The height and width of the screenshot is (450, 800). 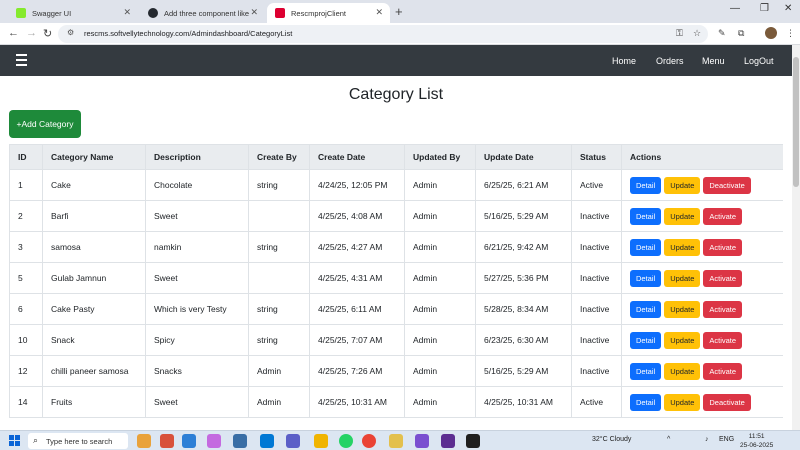 What do you see at coordinates (735, 8) in the screenshot?
I see `minimize-icon: —` at bounding box center [735, 8].